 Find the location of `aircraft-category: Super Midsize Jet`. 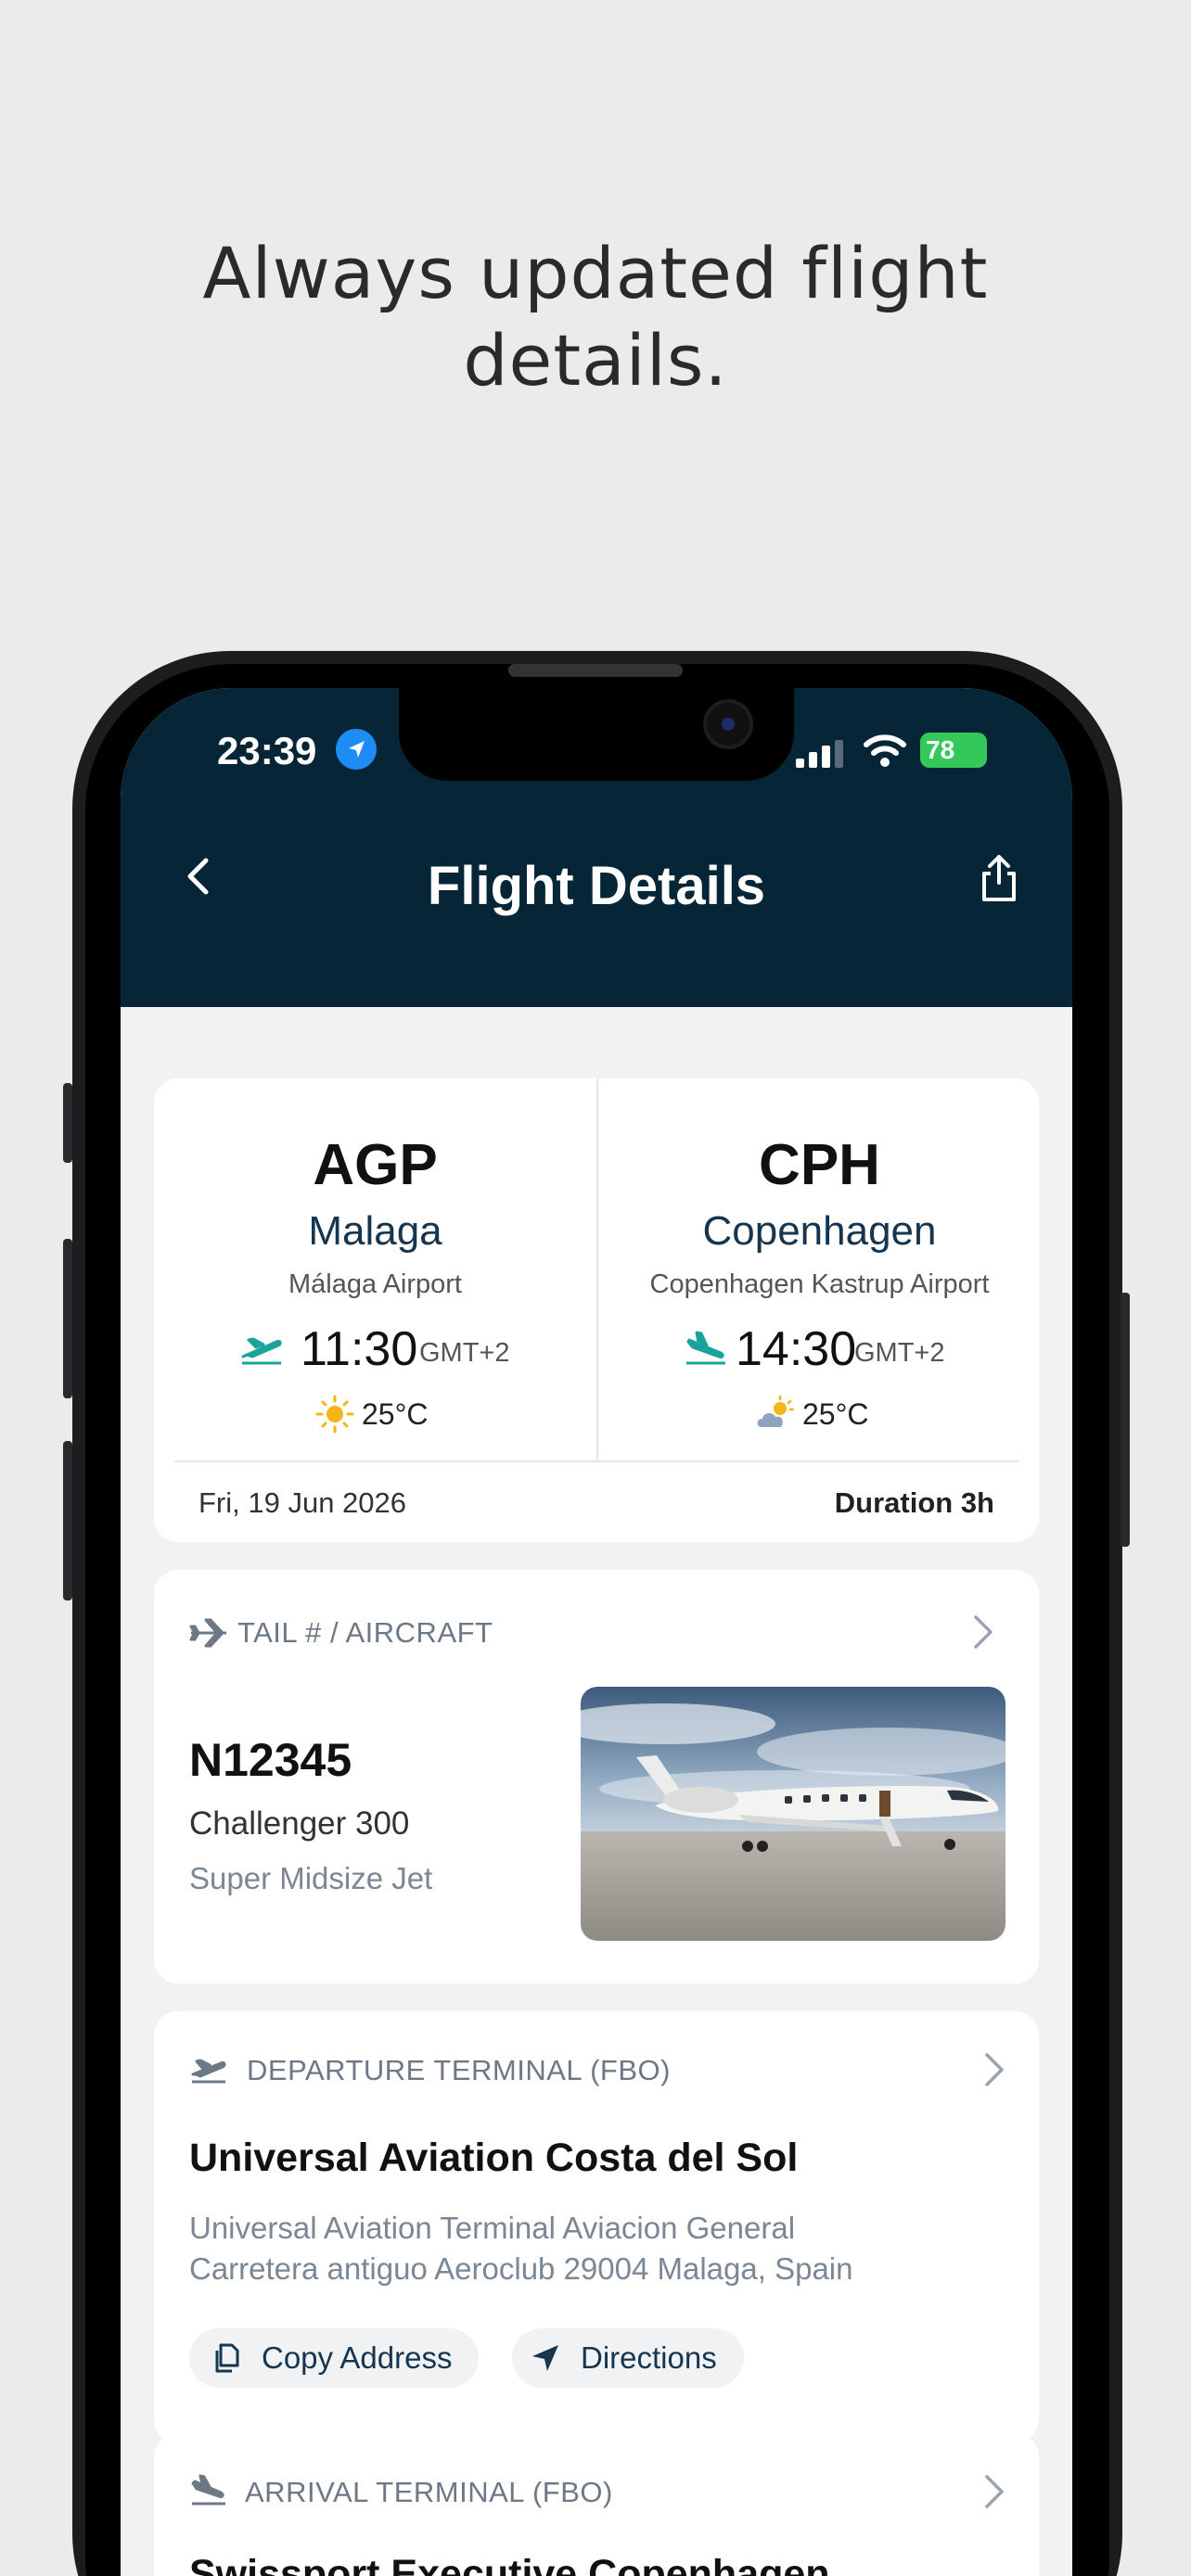

aircraft-category: Super Midsize Jet is located at coordinates (311, 1878).